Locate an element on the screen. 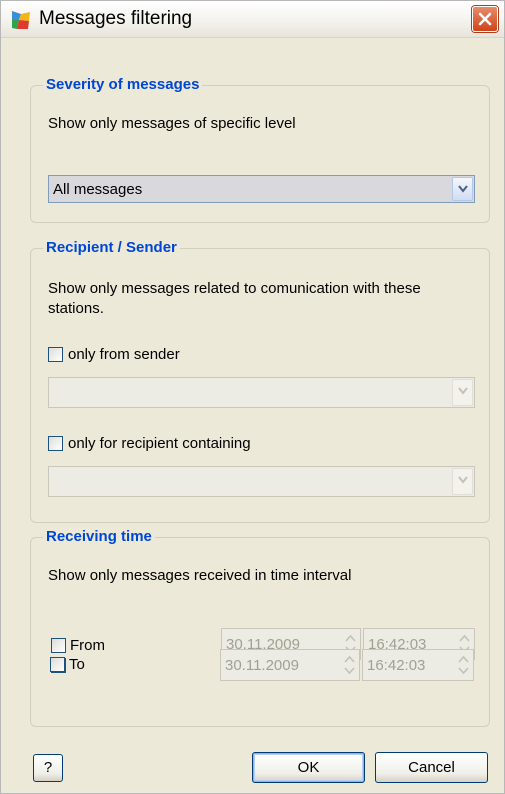 This screenshot has height=794, width=505. help-button: ? is located at coordinates (48, 768).